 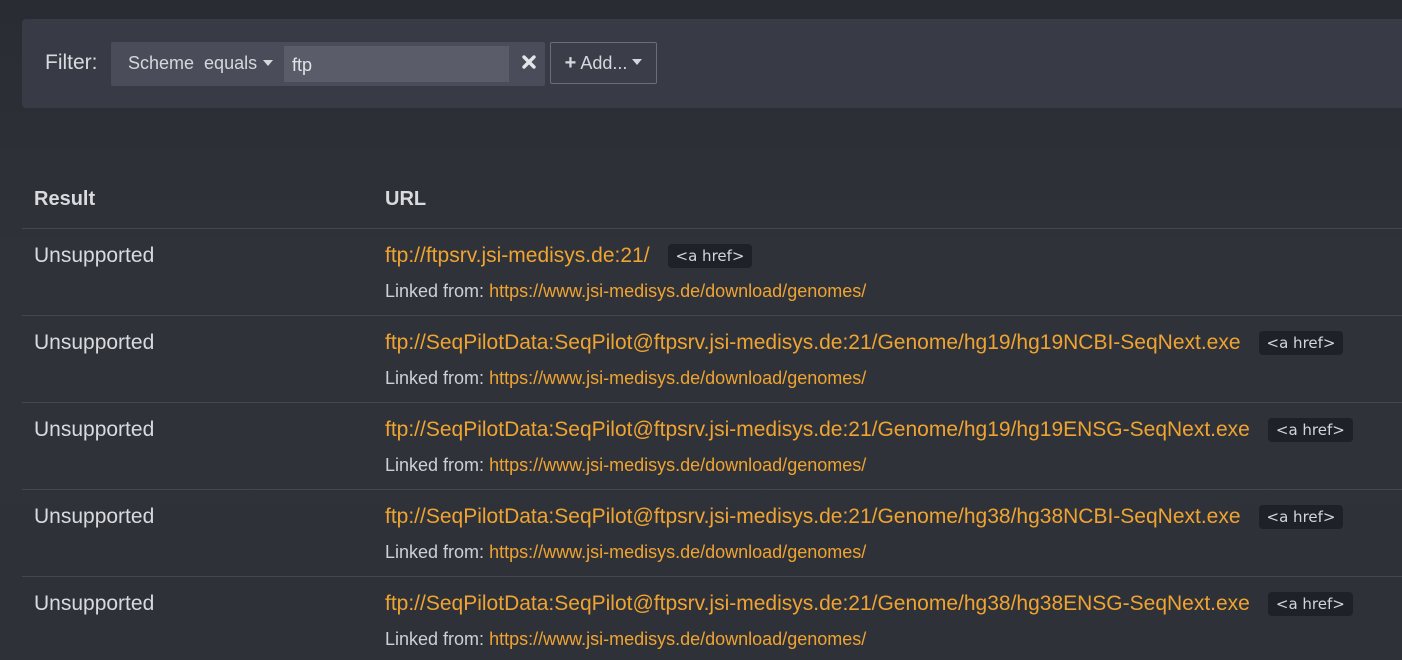 I want to click on clear-filter-button, so click(x=529, y=64).